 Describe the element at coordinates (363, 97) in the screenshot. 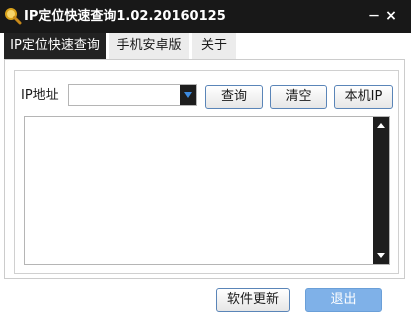

I see `local-ip-button: 本机IP` at that location.